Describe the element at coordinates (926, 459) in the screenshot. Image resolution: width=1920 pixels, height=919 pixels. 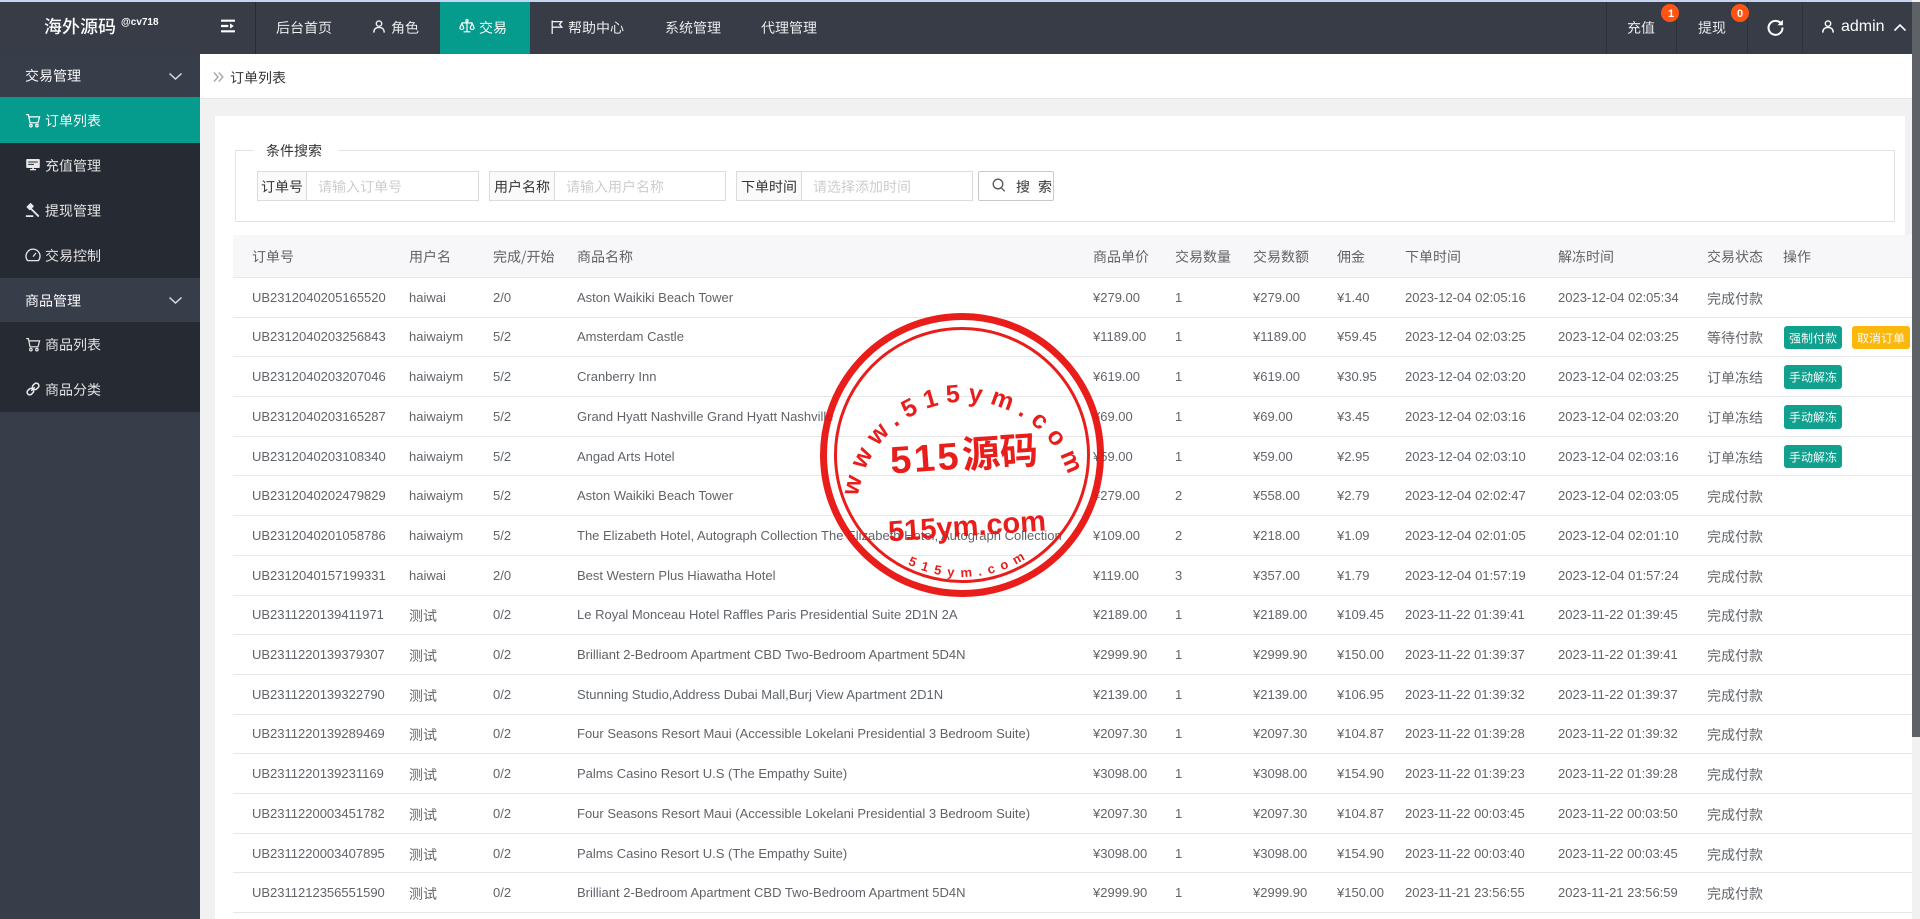
I see `svg-text: 515` at that location.